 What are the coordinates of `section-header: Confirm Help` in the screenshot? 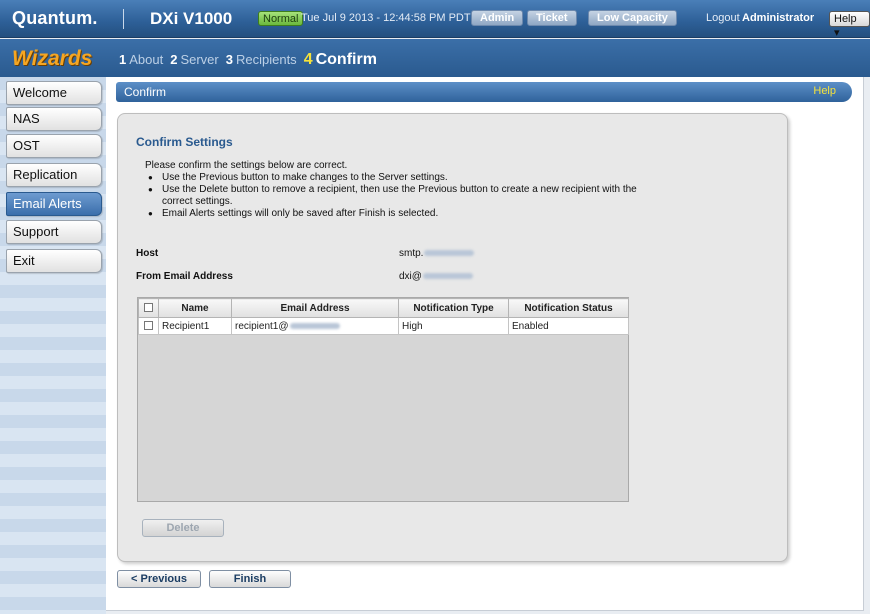 It's located at (484, 92).